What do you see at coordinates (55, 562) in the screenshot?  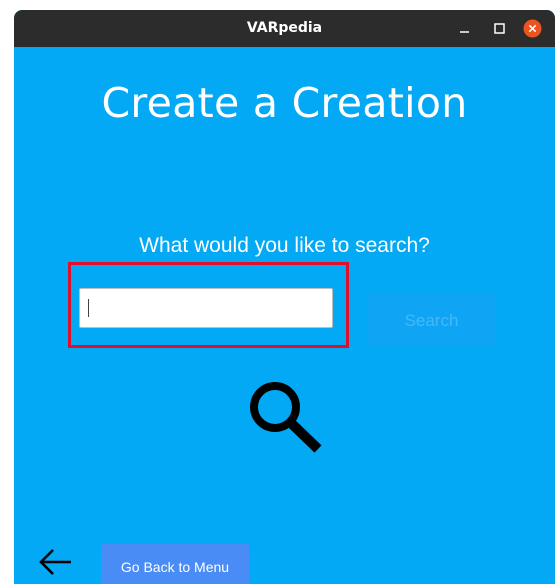 I see `arrow-left-icon` at bounding box center [55, 562].